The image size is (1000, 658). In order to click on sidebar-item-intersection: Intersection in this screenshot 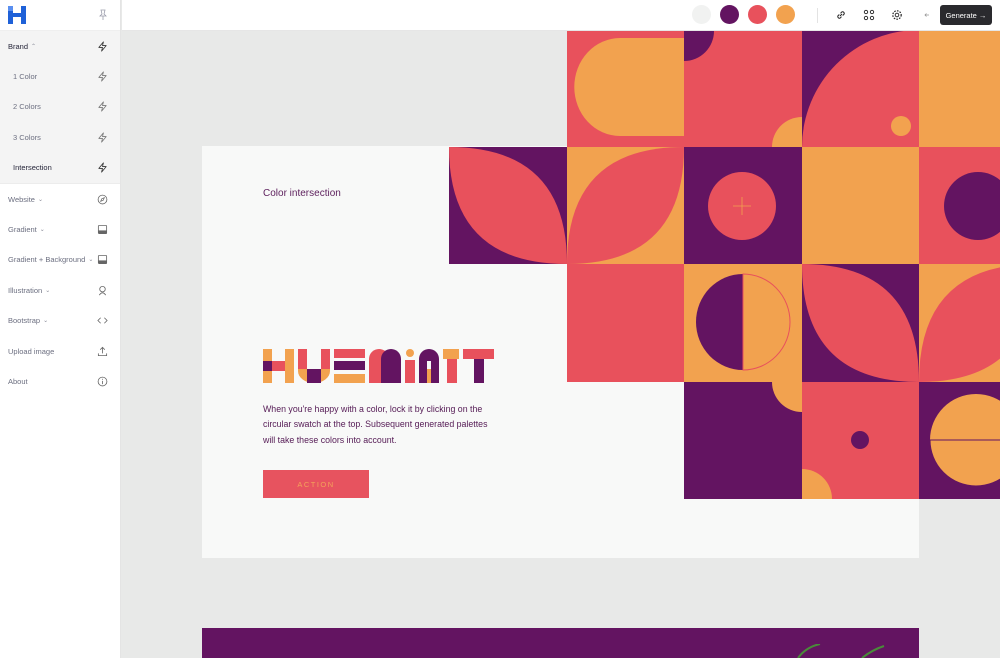, I will do `click(60, 167)`.